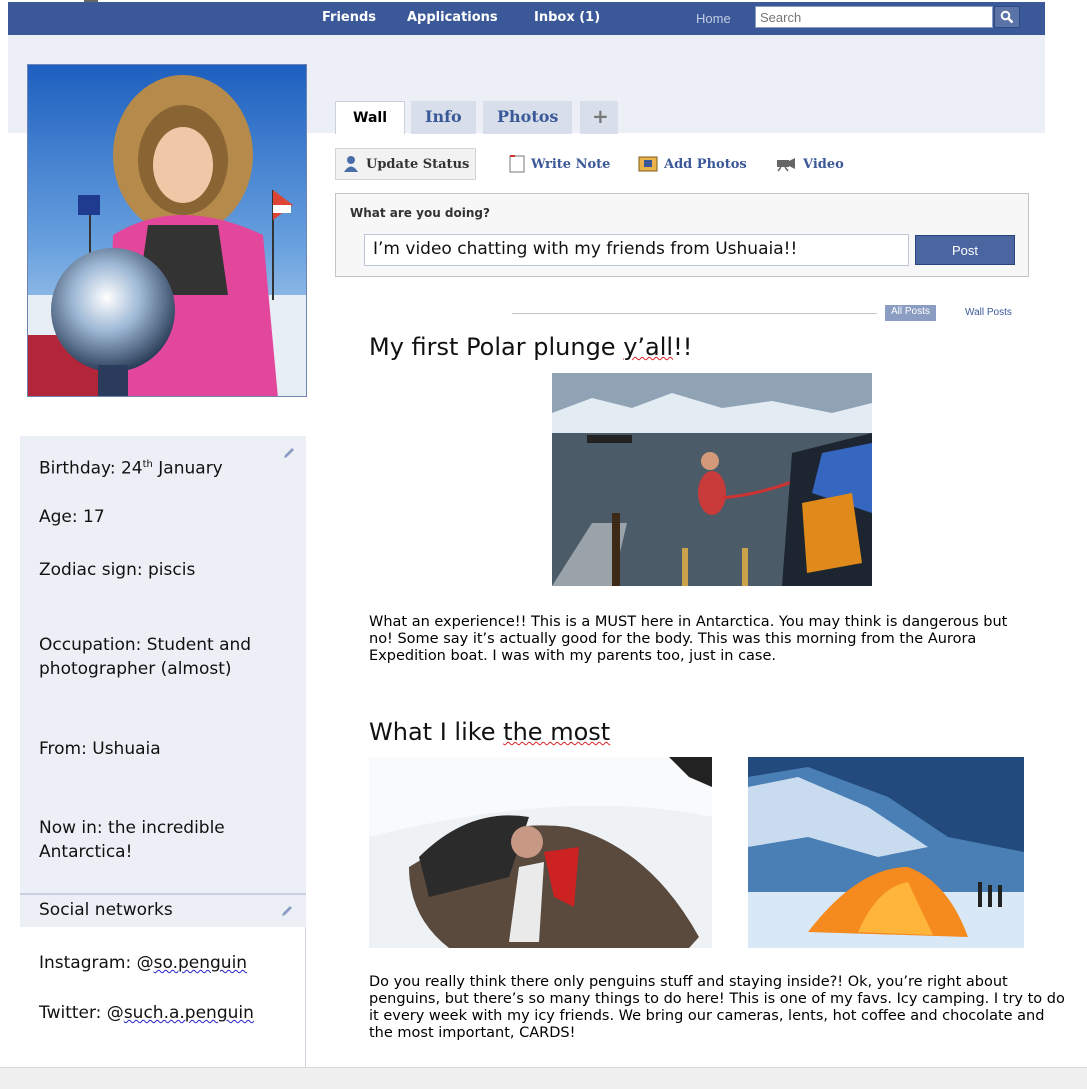 This screenshot has width=1087, height=1089. I want to click on write-note-button: Write Note, so click(559, 164).